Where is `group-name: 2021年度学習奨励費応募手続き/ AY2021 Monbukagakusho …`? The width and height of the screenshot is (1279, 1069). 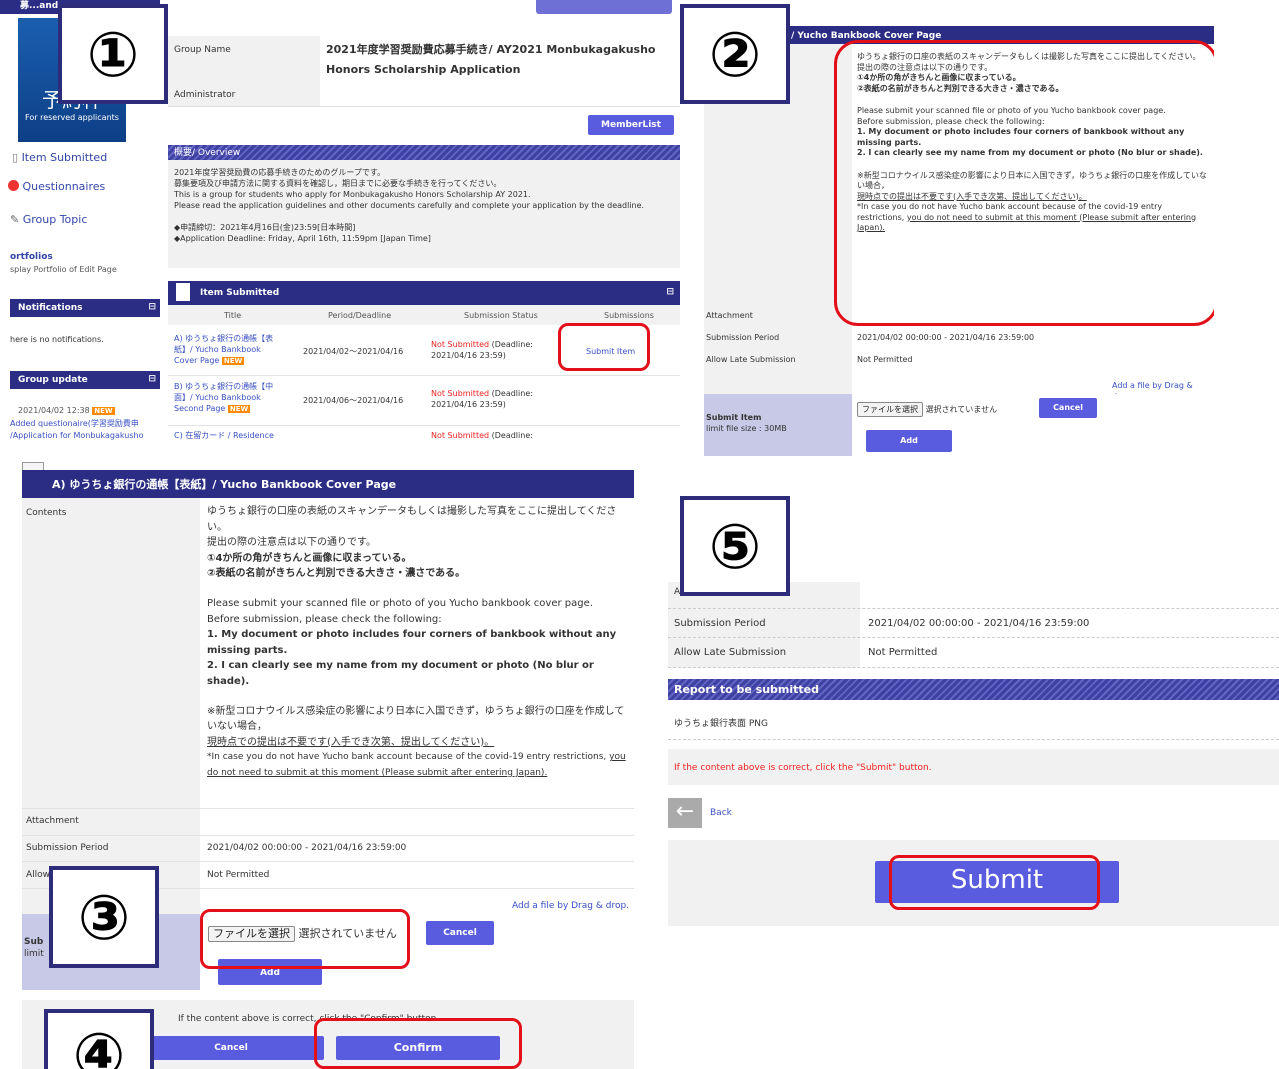
group-name: 2021年度学習奨励費応募手続き/ AY2021 Monbukagakusho … is located at coordinates (491, 59).